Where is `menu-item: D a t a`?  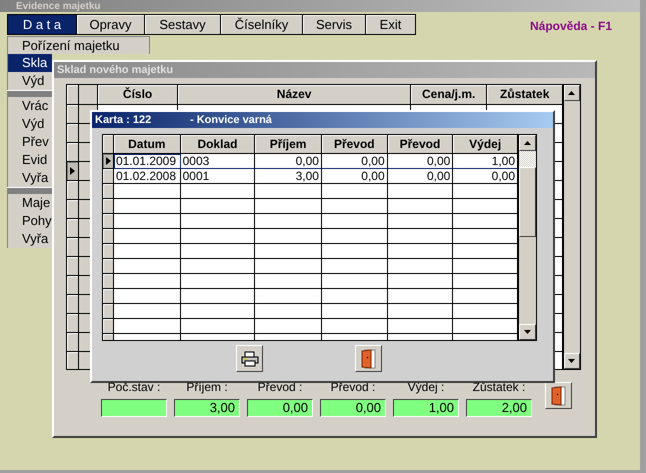
menu-item: D a t a is located at coordinates (42, 24).